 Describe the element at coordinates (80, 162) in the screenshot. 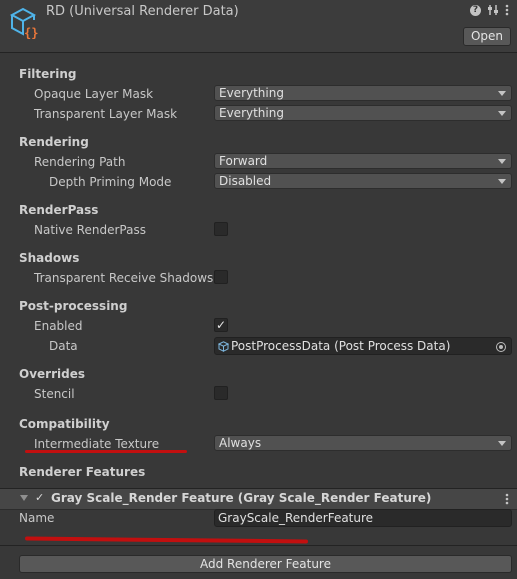

I see `rendering-path-label: Rendering Path` at that location.